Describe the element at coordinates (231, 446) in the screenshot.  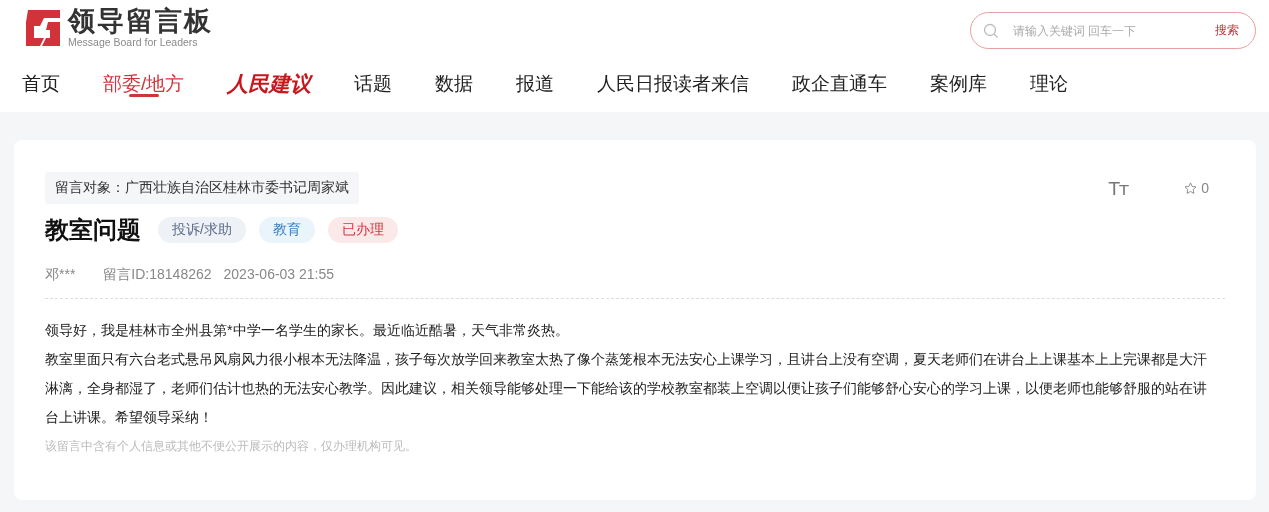
I see `privacy-note: 该留言中含有个人信息或其他不便公开展示的内容，仅办理机构可见。` at that location.